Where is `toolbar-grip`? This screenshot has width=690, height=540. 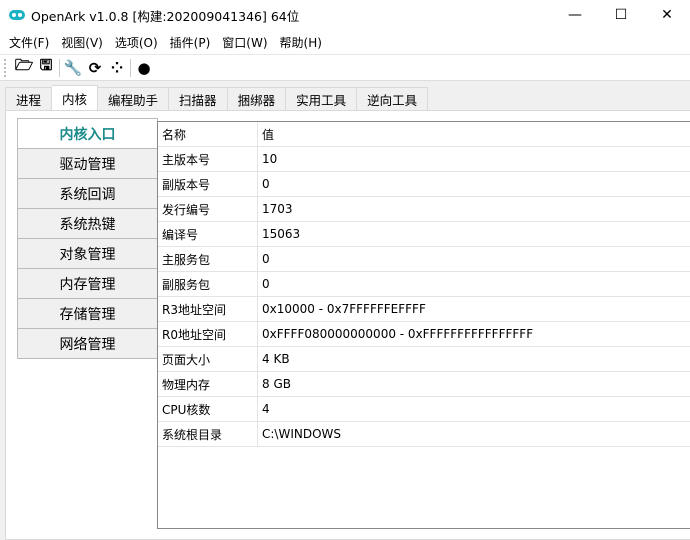 toolbar-grip is located at coordinates (5, 67).